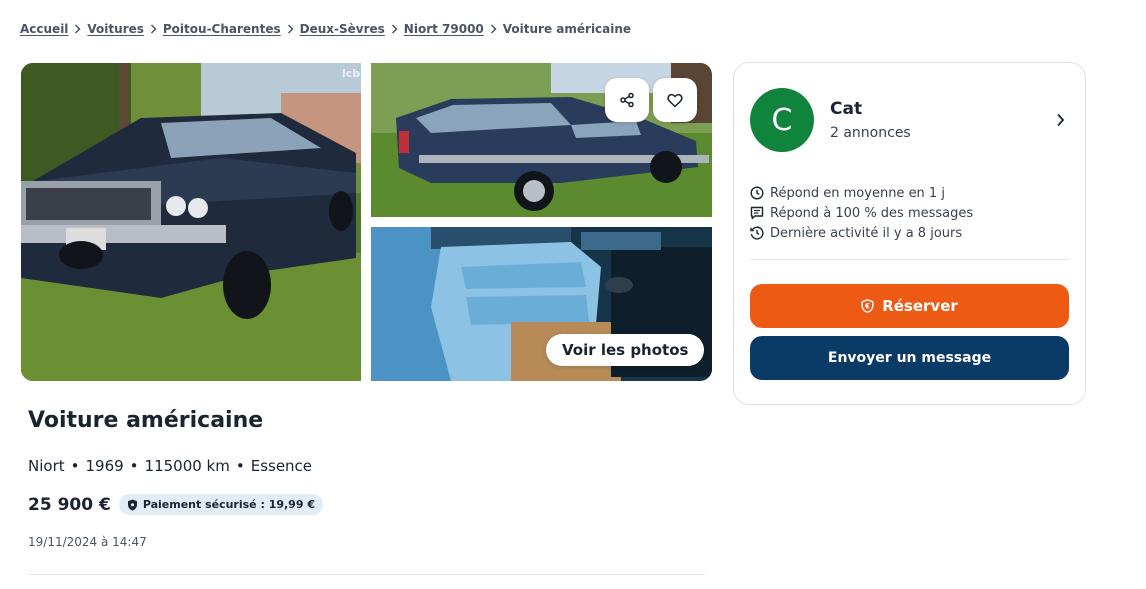 This screenshot has height=589, width=1146. Describe the element at coordinates (867, 306) in the screenshot. I see `euro-shield-icon` at that location.